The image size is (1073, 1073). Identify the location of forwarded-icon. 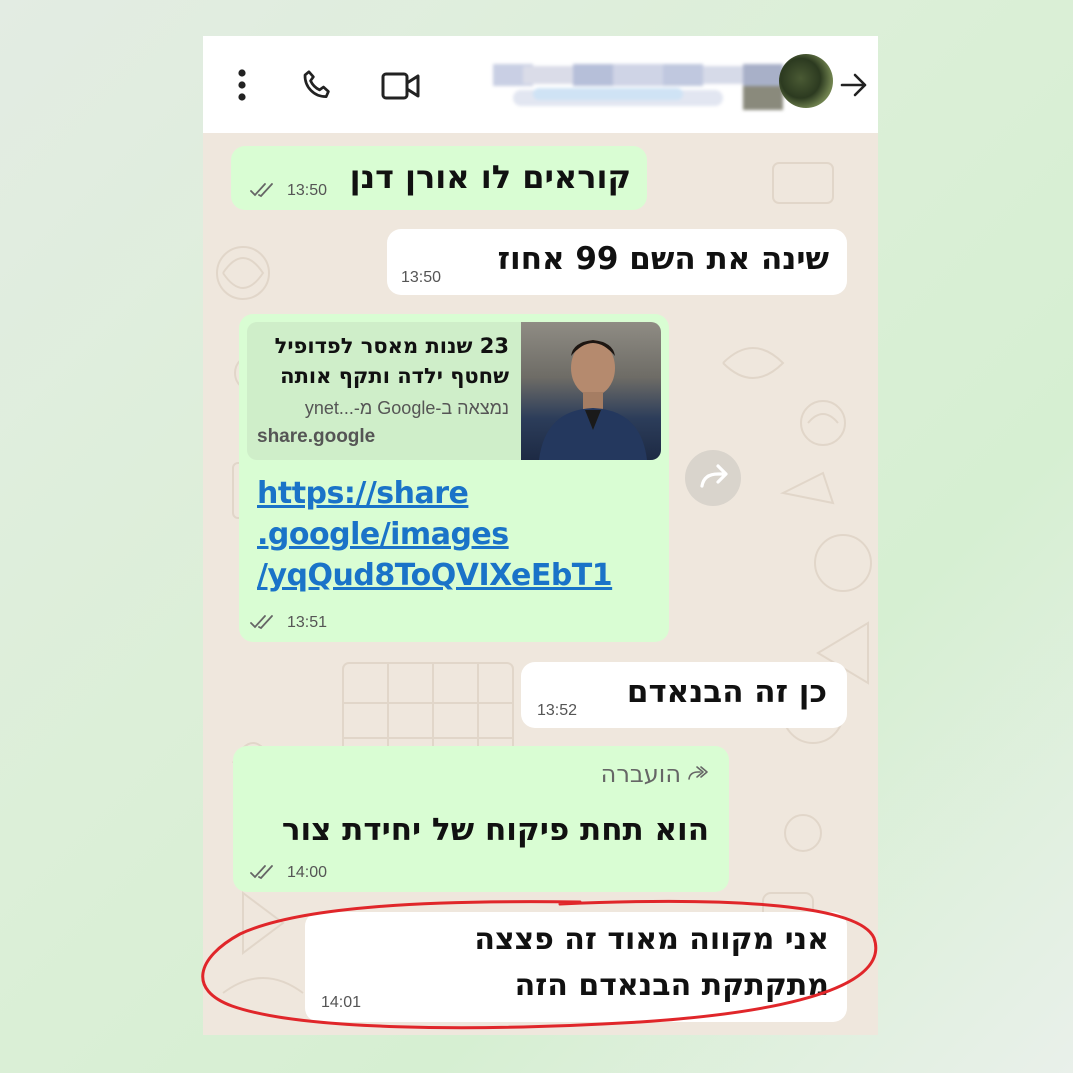
(698, 773).